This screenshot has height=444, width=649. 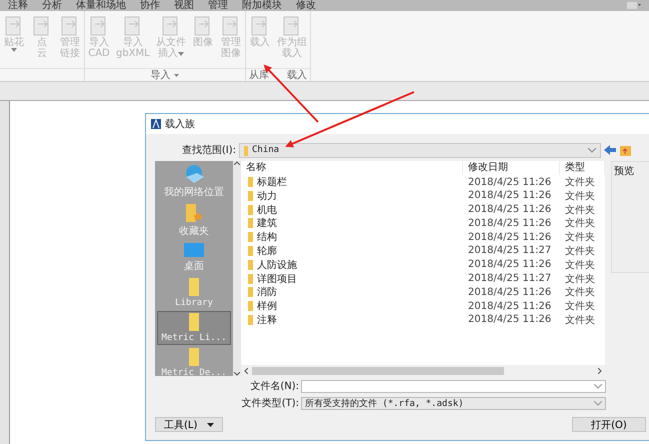 I want to click on desktop-icon, so click(x=194, y=250).